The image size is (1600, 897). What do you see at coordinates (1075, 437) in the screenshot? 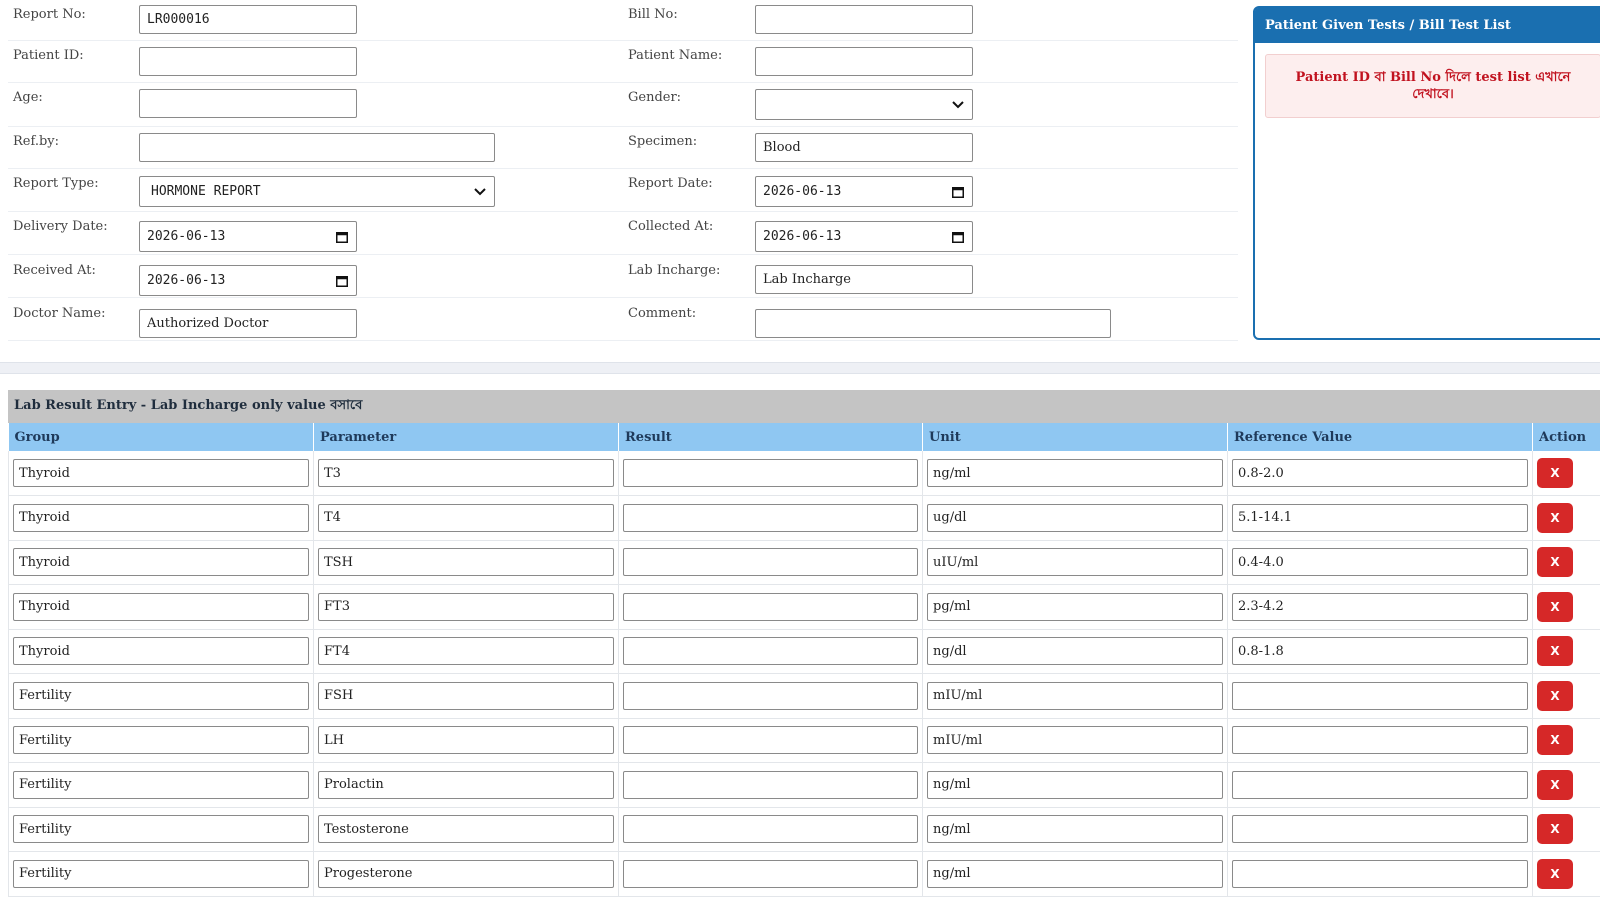
I see `column-header-unit: Unit` at bounding box center [1075, 437].